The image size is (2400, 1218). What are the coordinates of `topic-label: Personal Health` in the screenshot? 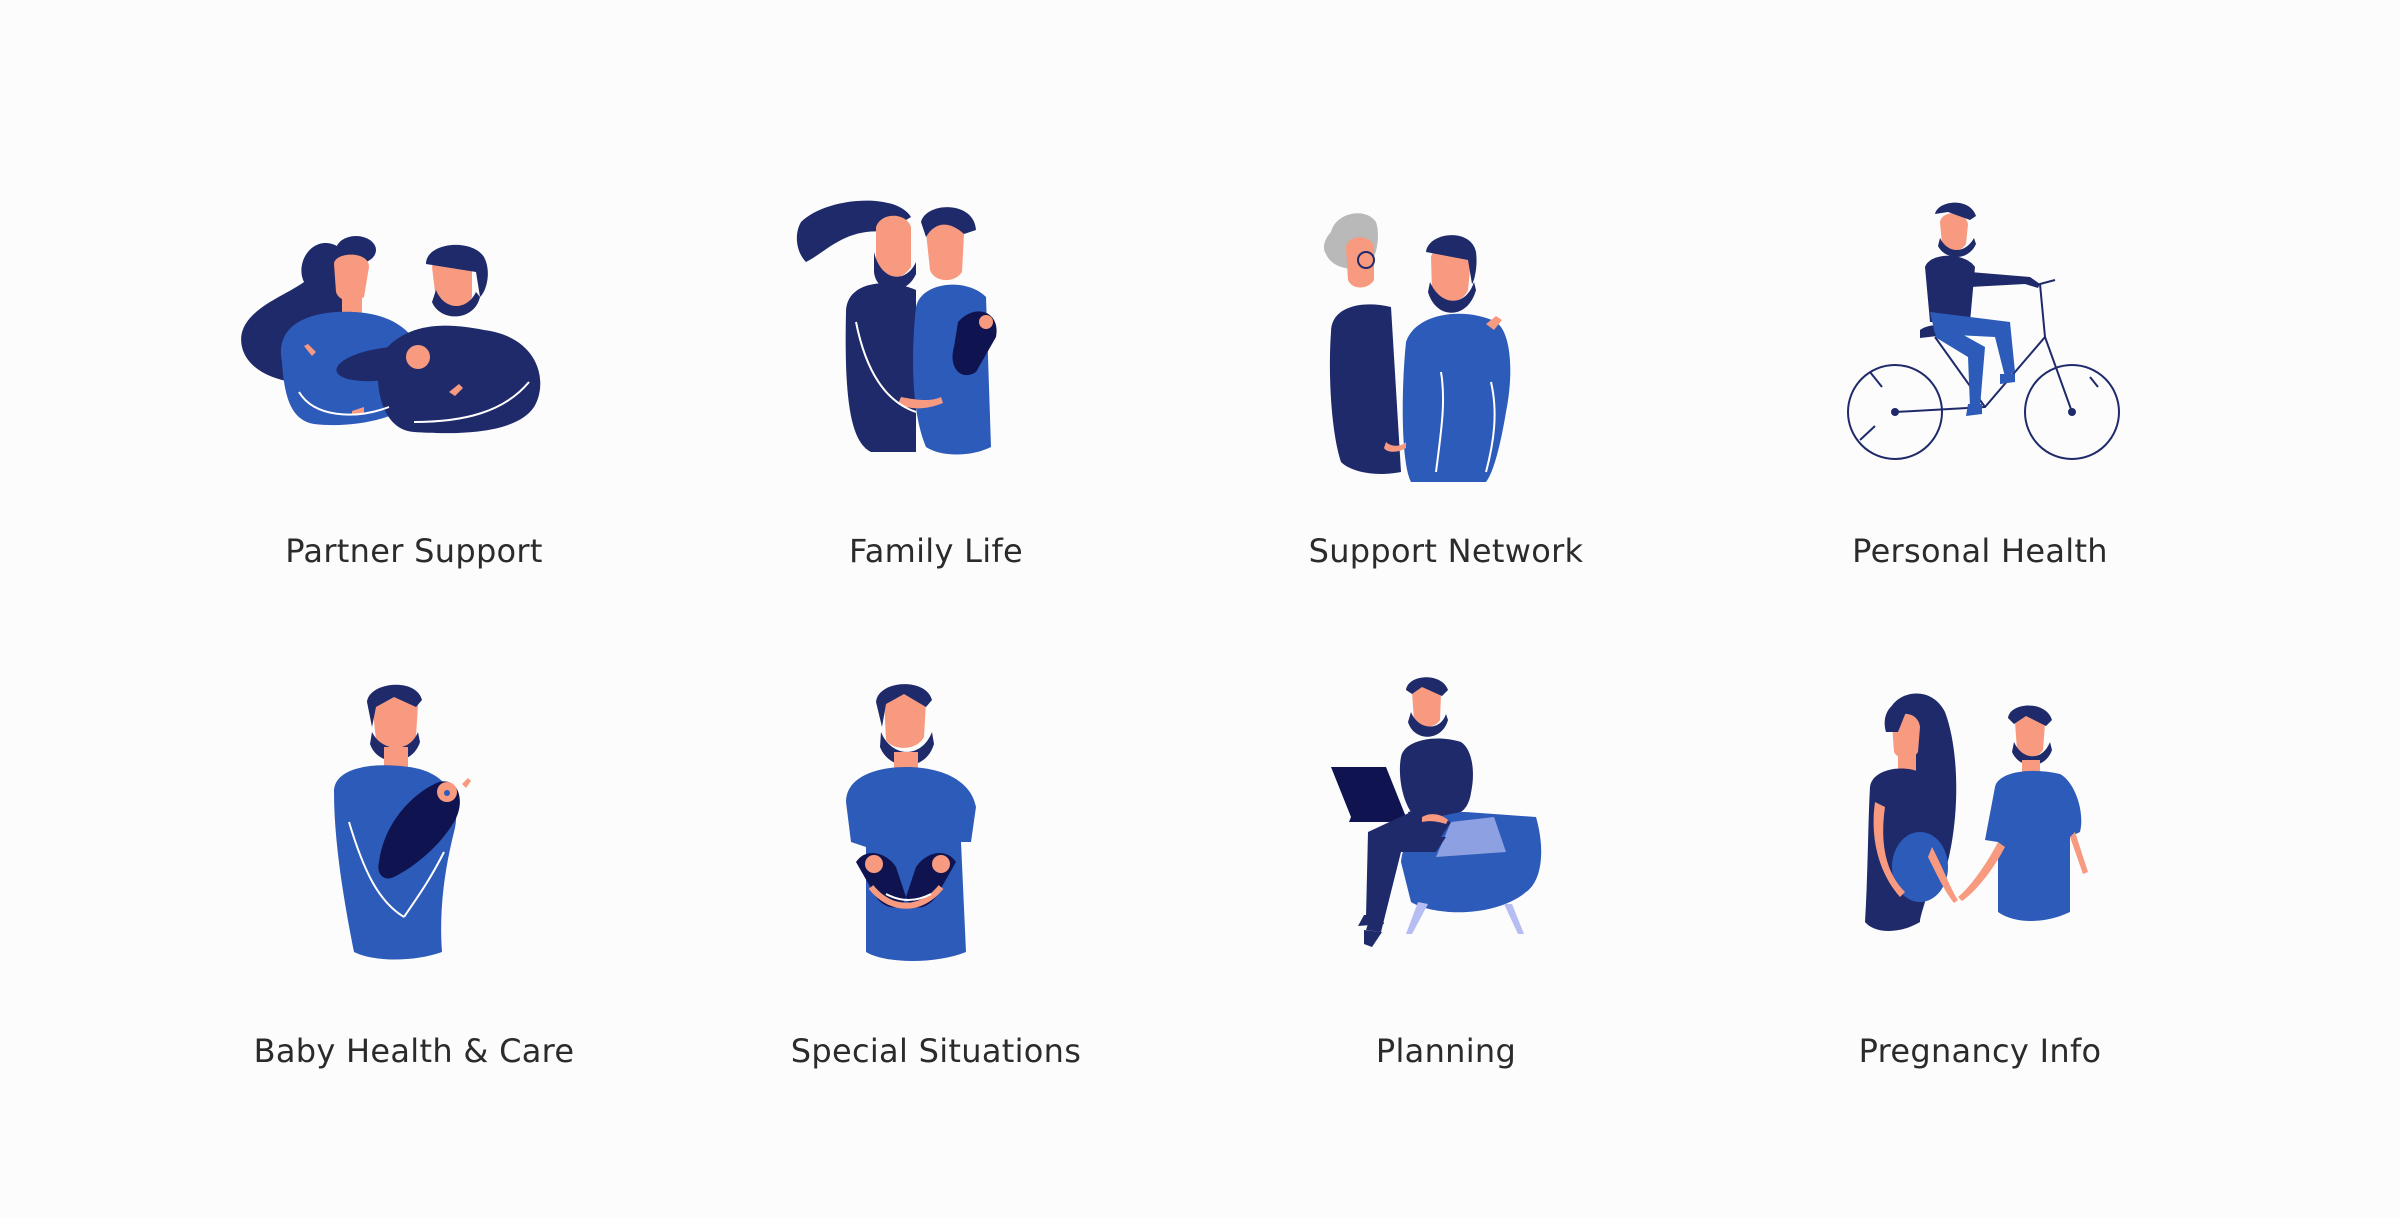 It's located at (1980, 551).